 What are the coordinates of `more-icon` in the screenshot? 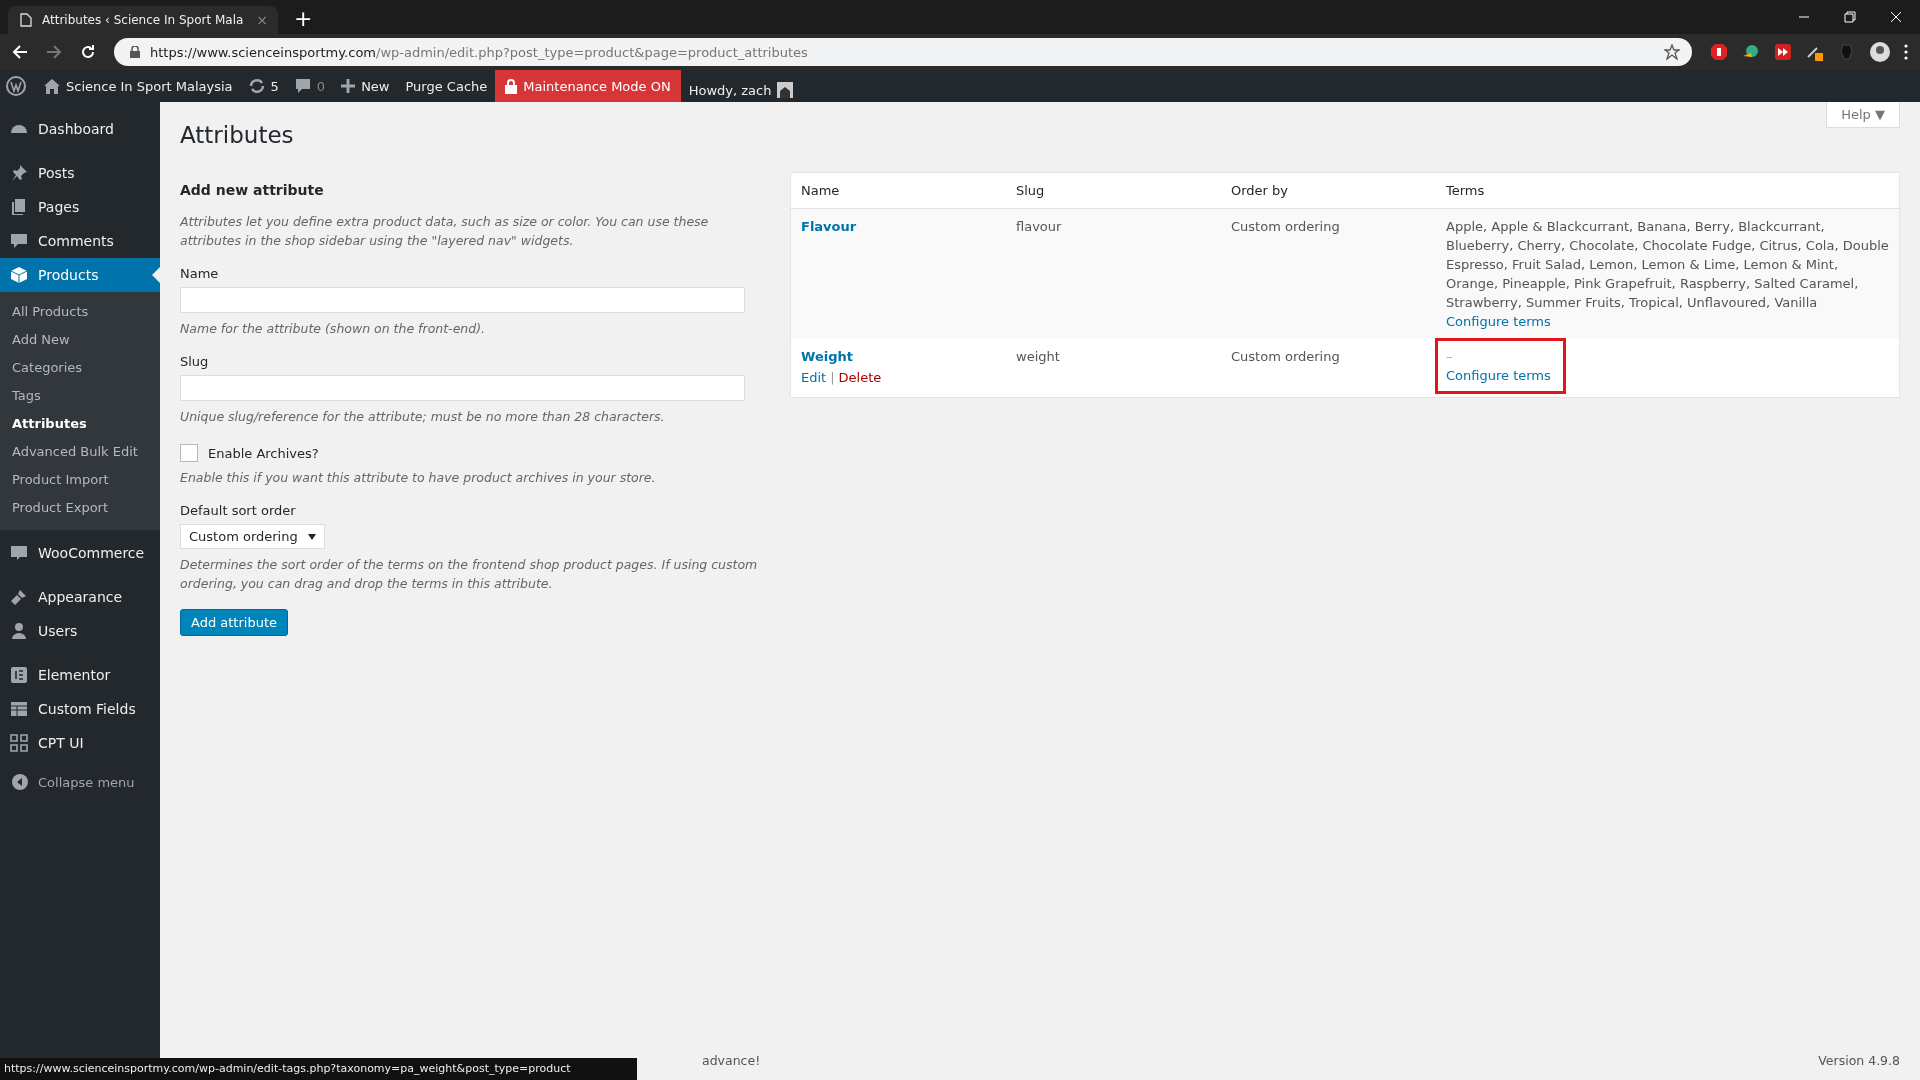 It's located at (1906, 52).